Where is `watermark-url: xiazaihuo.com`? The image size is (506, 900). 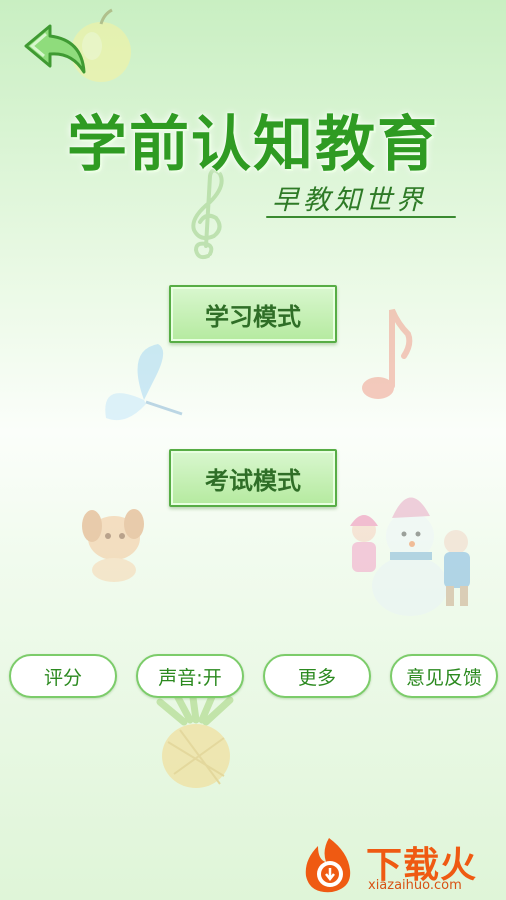
watermark-url: xiazaihuo.com is located at coordinates (415, 885).